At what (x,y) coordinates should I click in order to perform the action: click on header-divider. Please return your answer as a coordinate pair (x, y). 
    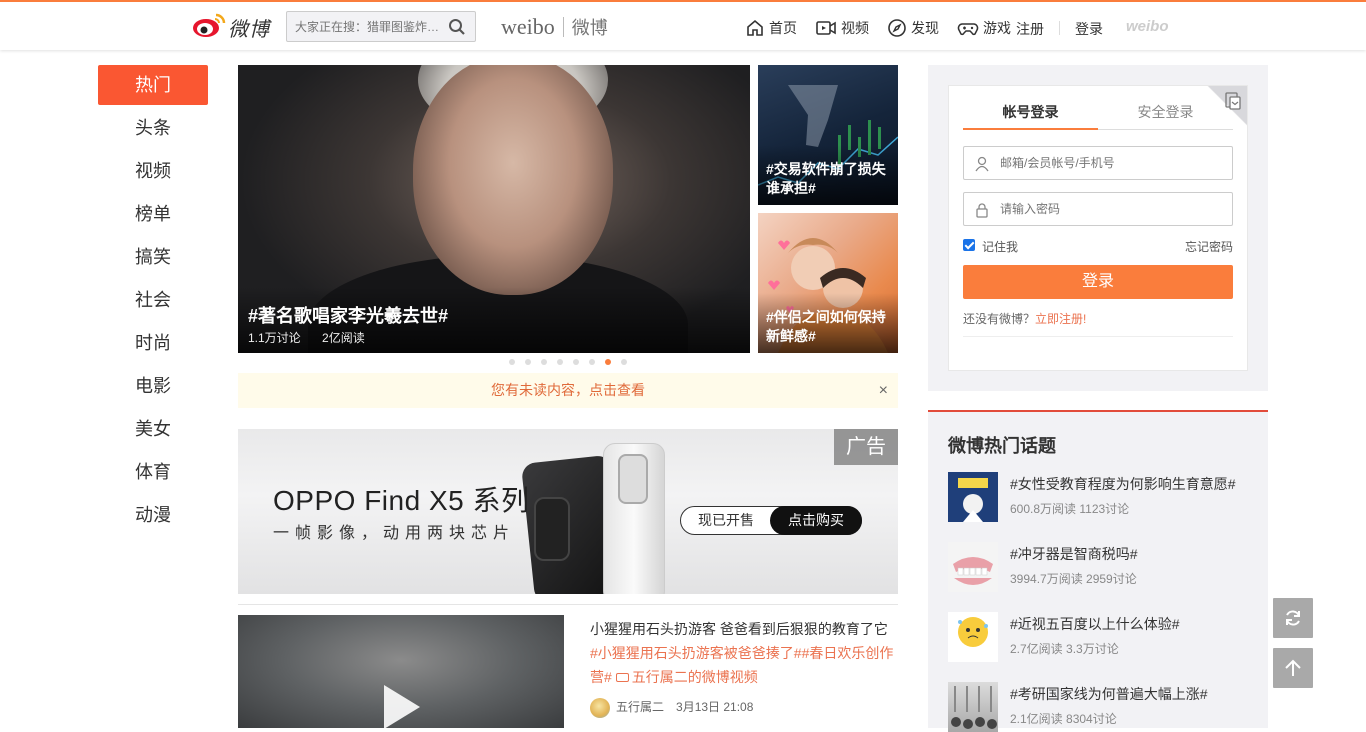
    Looking at the image, I should click on (1059, 28).